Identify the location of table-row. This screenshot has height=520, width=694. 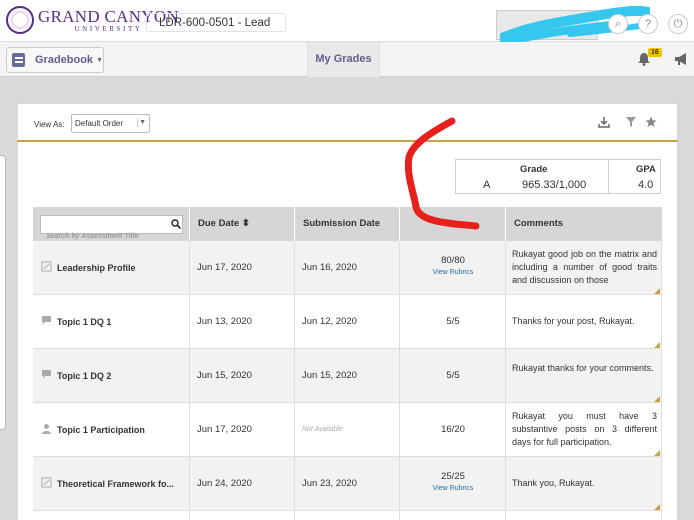
(347, 515).